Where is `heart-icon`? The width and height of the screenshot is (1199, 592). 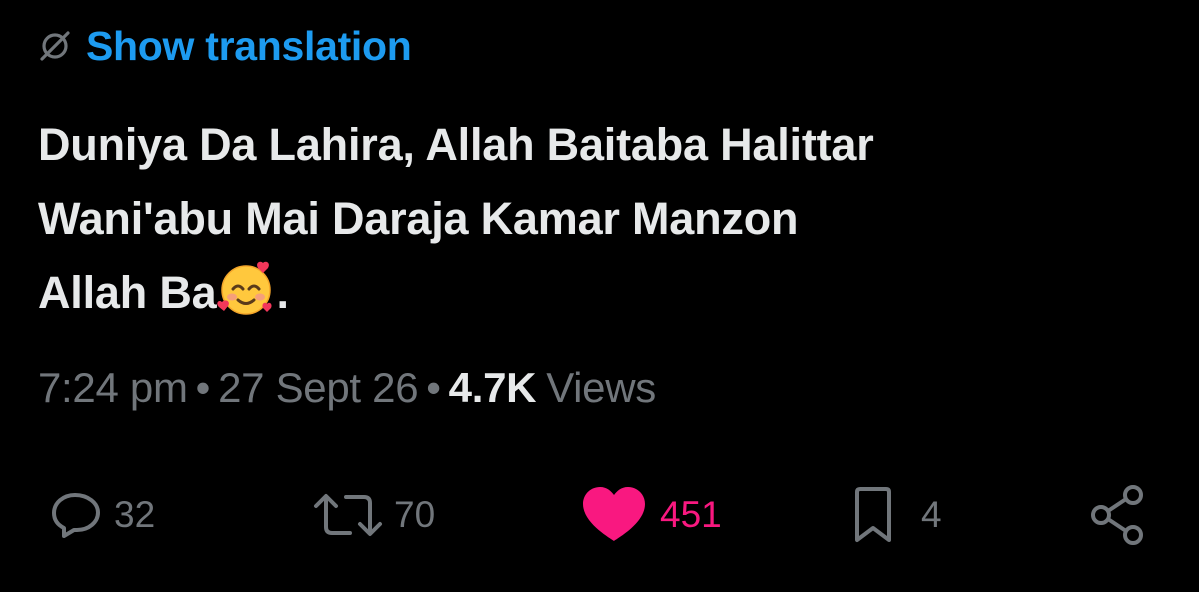
heart-icon is located at coordinates (614, 515).